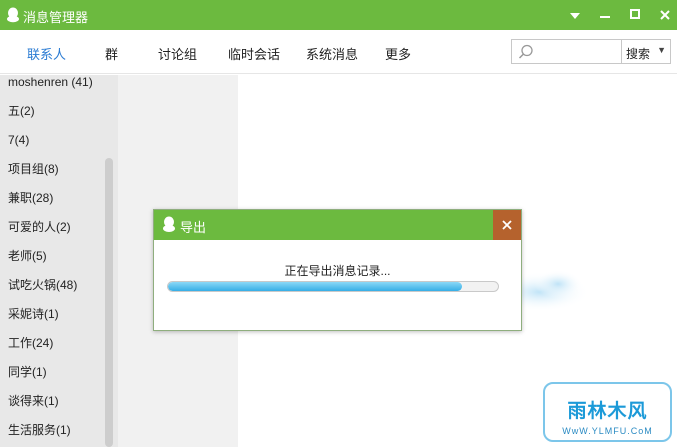 The image size is (677, 447). What do you see at coordinates (56, 17) in the screenshot?
I see `window-title: 消息管理器` at bounding box center [56, 17].